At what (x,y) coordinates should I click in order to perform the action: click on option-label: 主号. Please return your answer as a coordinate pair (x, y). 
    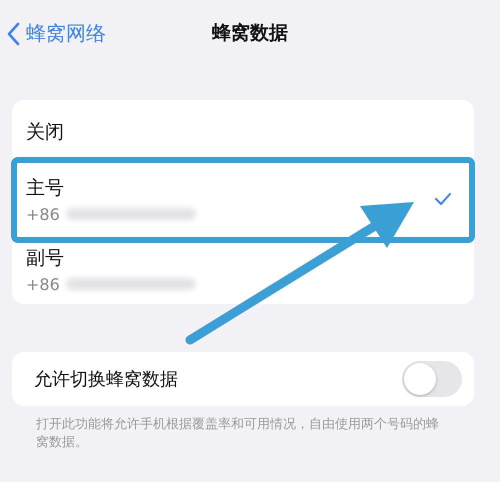
    Looking at the image, I should click on (45, 188).